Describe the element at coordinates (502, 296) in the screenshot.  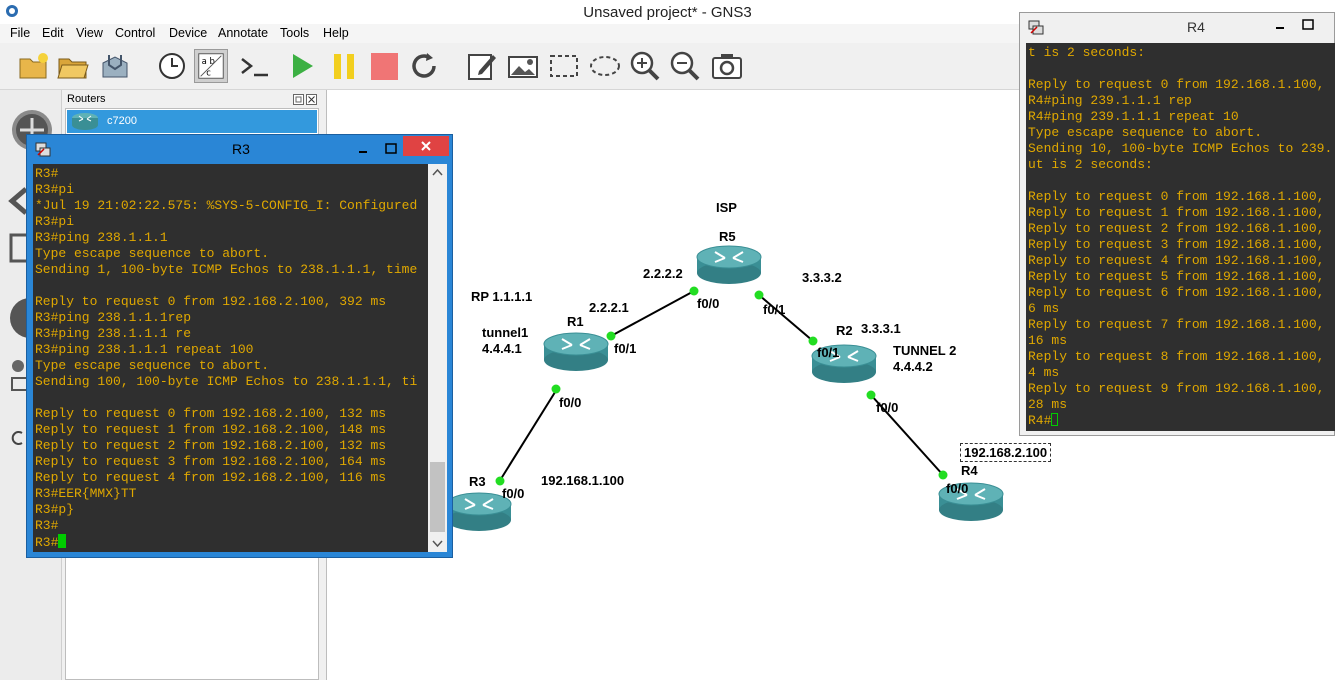
I see `rp-label: RP 1.1.1.1` at that location.